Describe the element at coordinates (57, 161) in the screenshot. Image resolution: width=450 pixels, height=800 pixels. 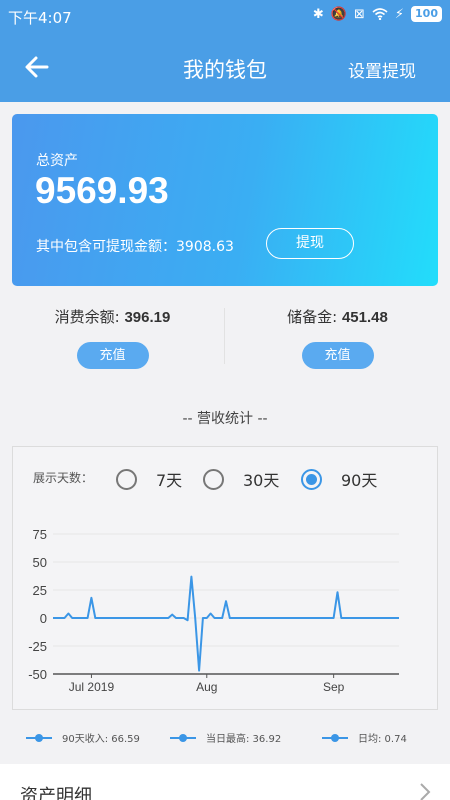
I see `total-assets-label: 总资产` at that location.